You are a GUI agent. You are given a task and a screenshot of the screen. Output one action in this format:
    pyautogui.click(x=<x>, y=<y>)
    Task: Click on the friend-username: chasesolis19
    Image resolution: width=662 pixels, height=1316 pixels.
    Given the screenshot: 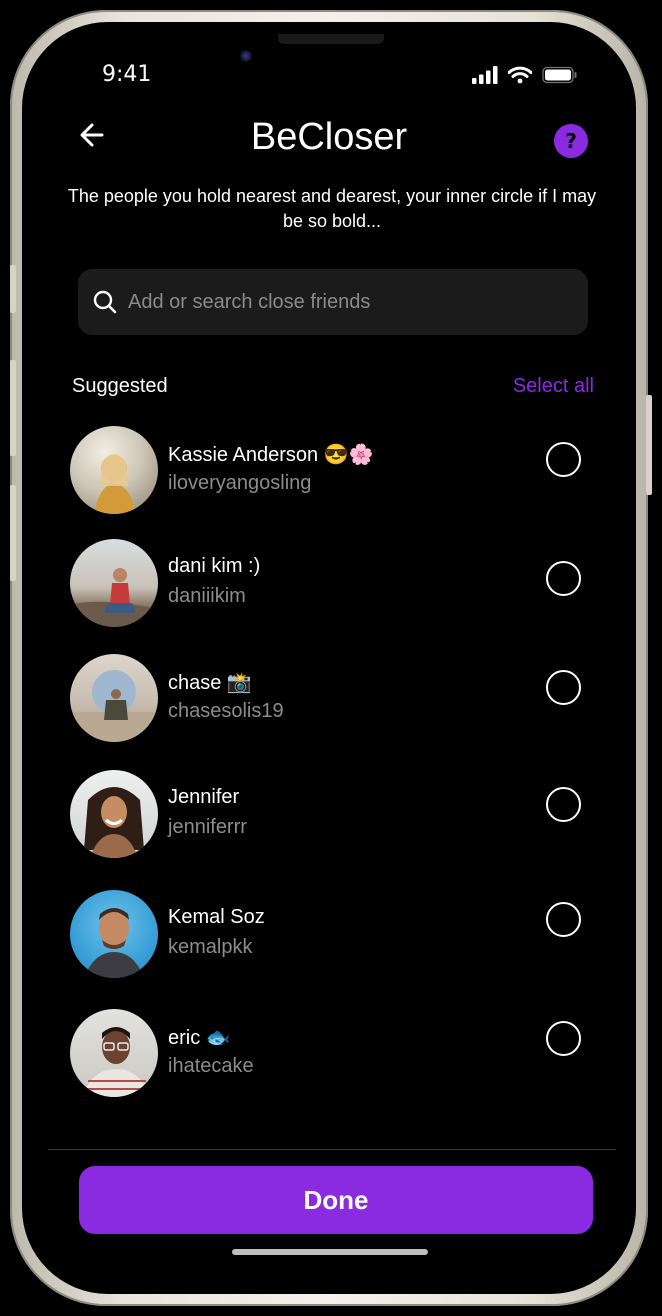 What is the action you would take?
    pyautogui.click(x=226, y=711)
    